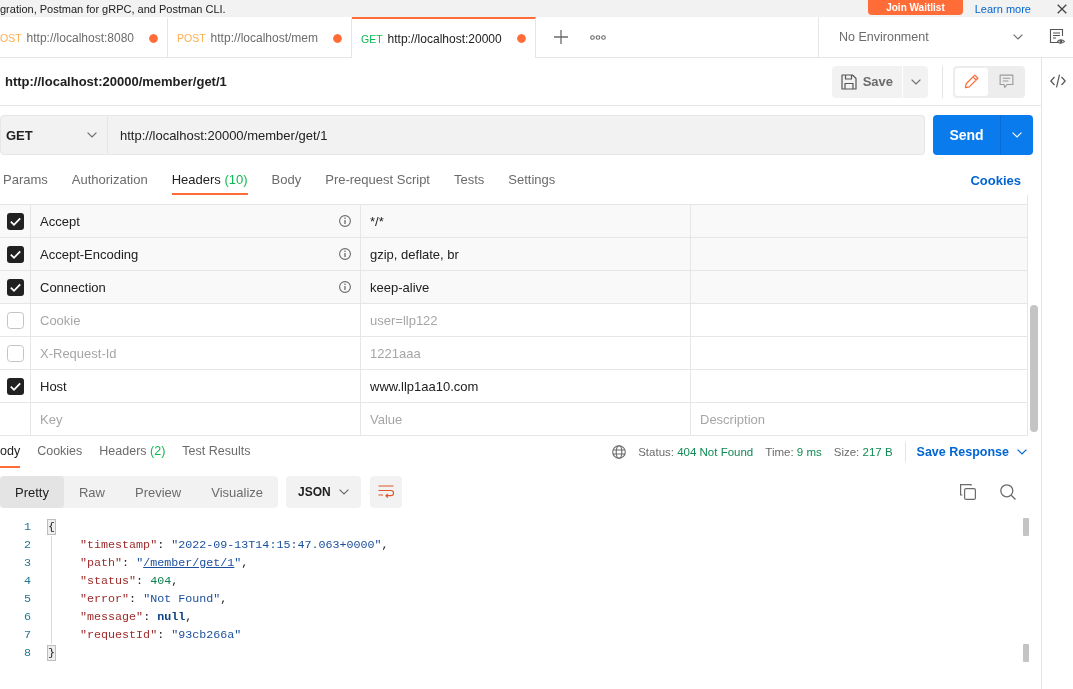 The height and width of the screenshot is (689, 1073). What do you see at coordinates (27, 617) in the screenshot?
I see `line-number: 6` at bounding box center [27, 617].